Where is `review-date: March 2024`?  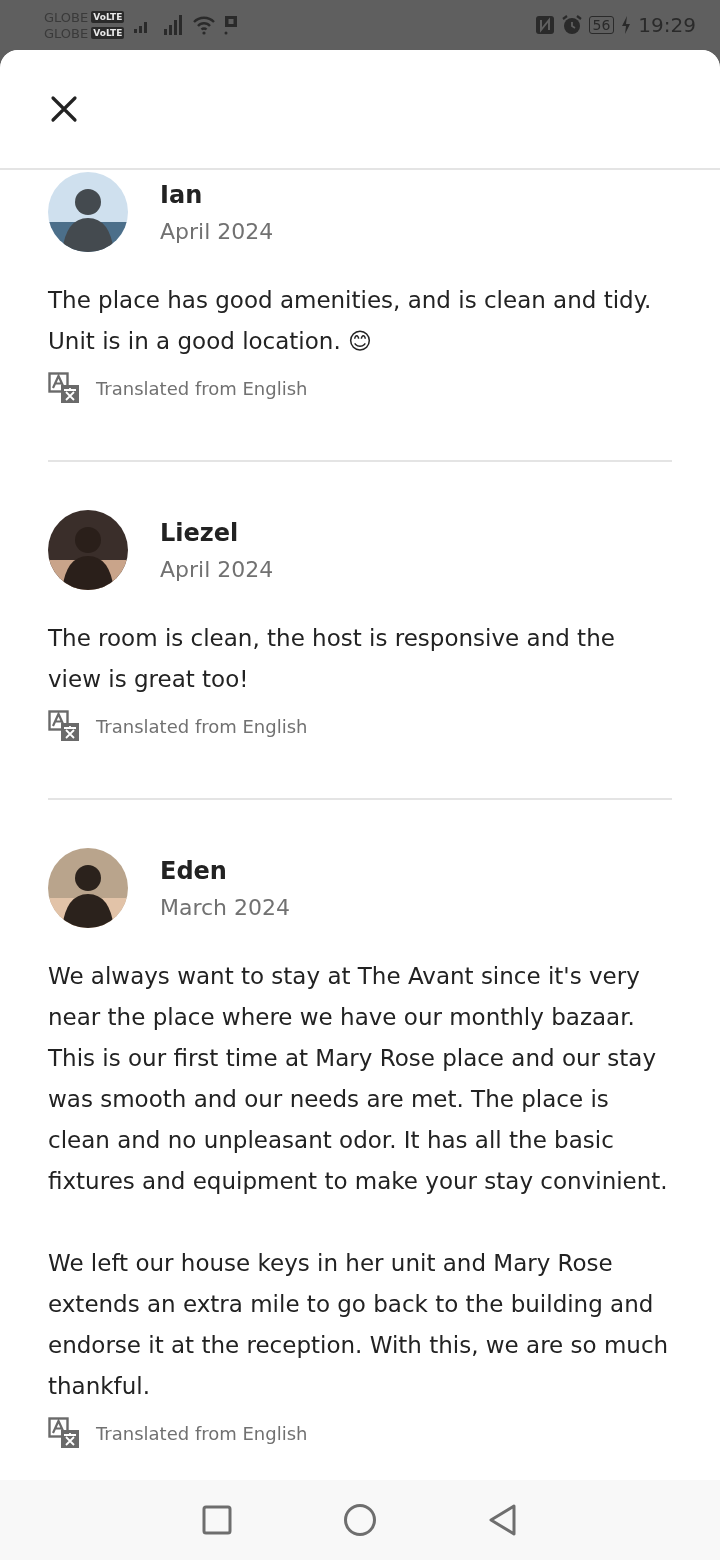
review-date: March 2024 is located at coordinates (225, 907).